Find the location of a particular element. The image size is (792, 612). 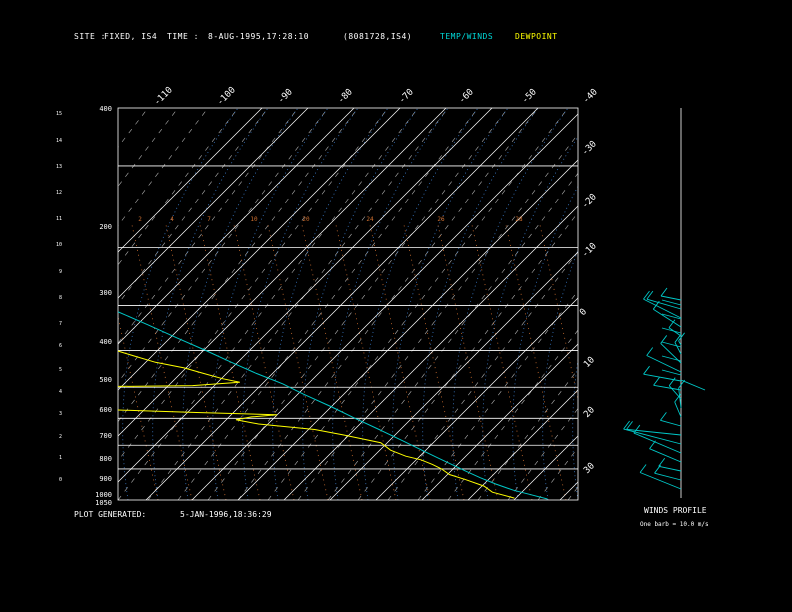

isotherm-right-label: -20 is located at coordinates (589, 201).